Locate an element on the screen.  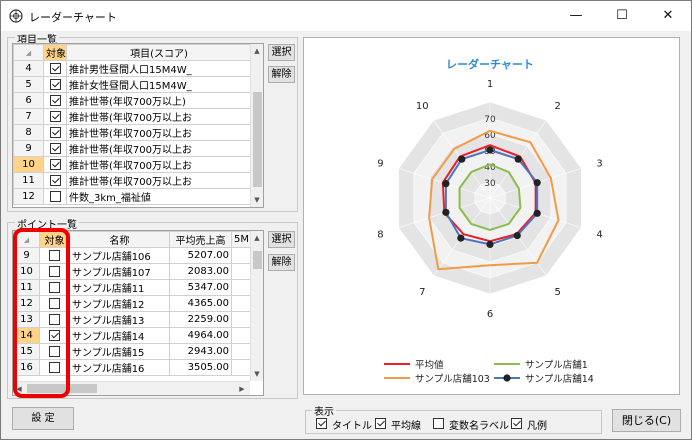
option-legend-checkbox is located at coordinates (516, 423).